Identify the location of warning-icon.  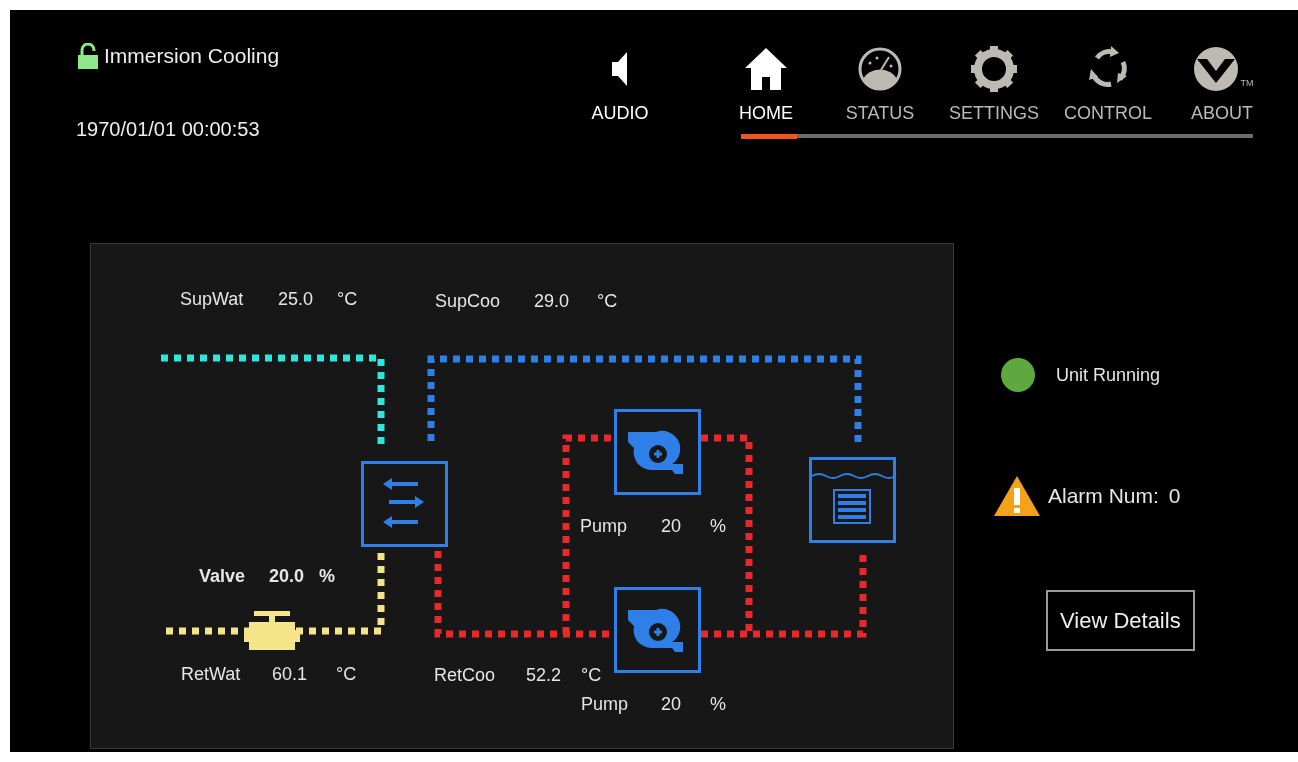
(1017, 496).